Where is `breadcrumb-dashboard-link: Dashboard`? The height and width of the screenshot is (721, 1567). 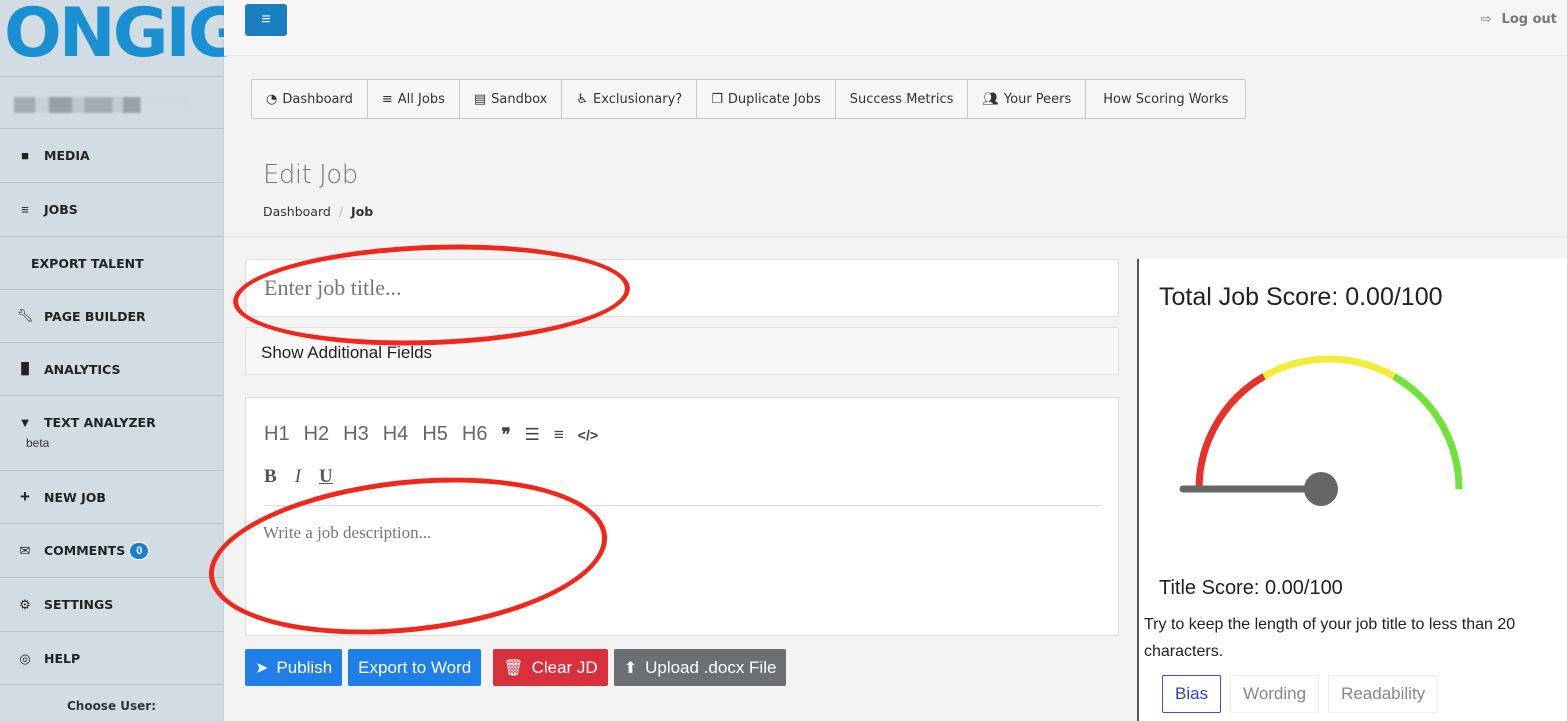
breadcrumb-dashboard-link: Dashboard is located at coordinates (297, 211).